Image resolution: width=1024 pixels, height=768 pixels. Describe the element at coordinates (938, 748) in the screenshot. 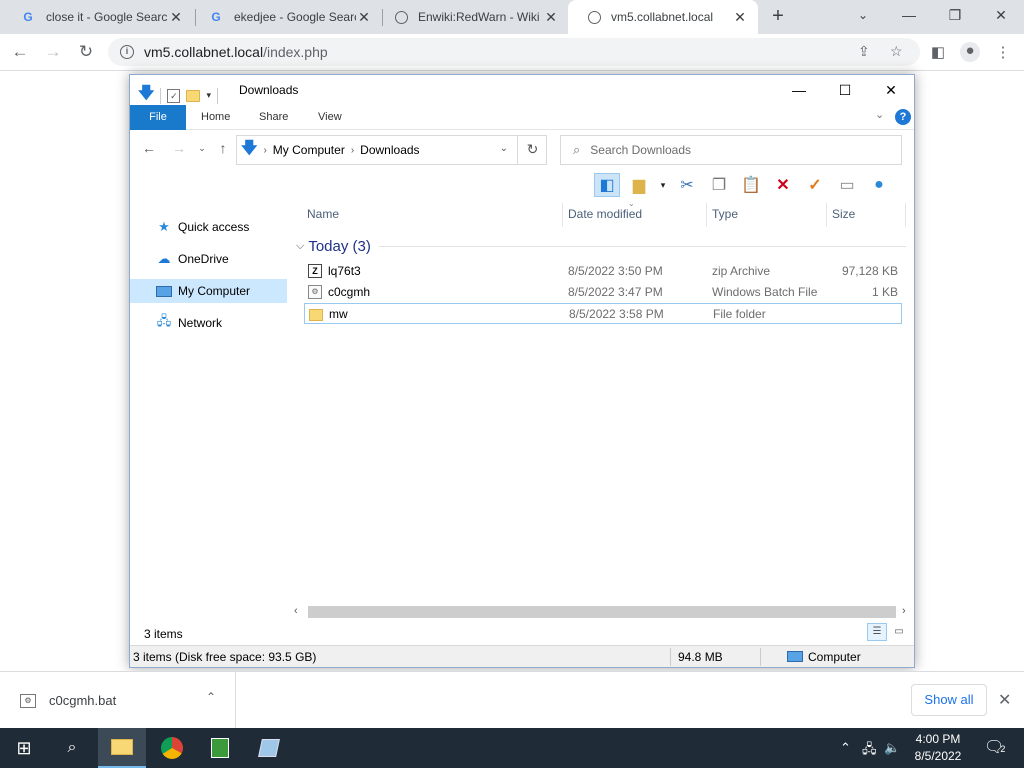

I see `taskbar-clock: 4:00 PM 8/5/2022` at that location.